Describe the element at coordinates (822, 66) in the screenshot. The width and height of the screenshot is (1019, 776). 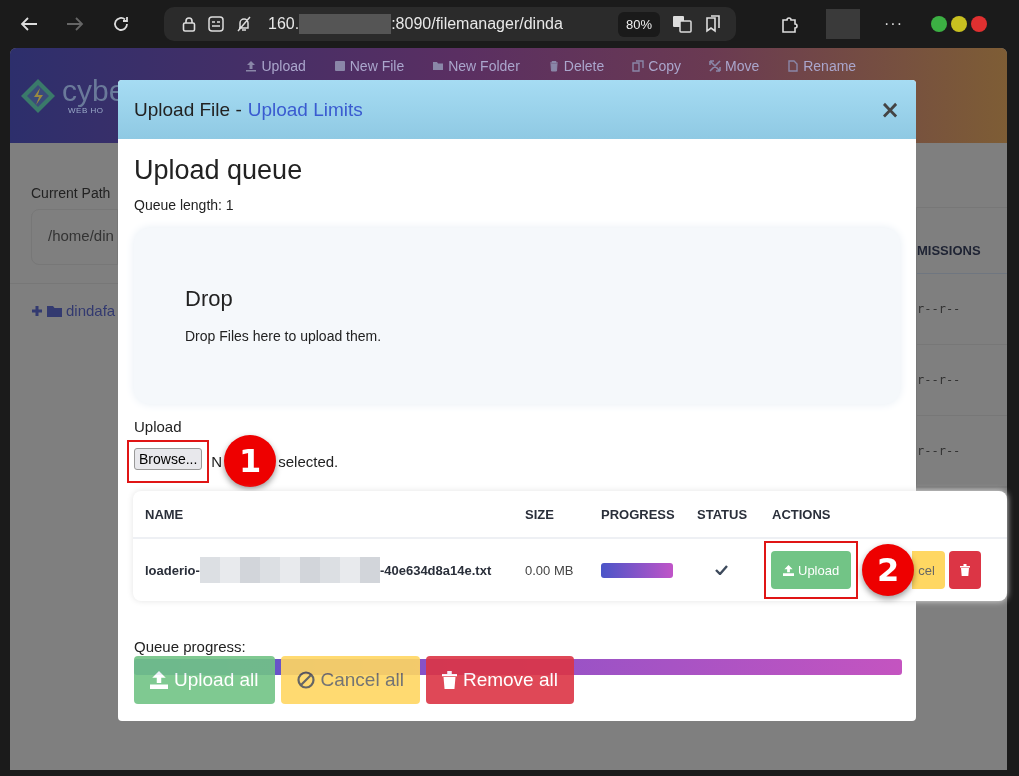
I see `toolbar-item: Rename` at that location.